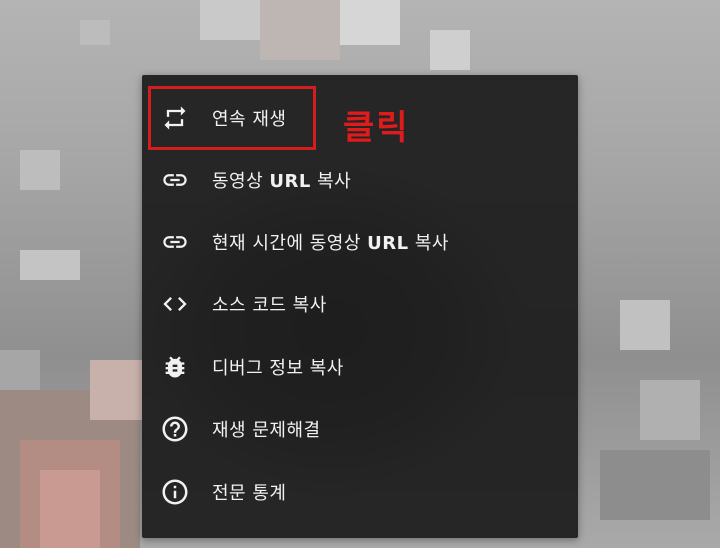  I want to click on info-icon, so click(175, 492).